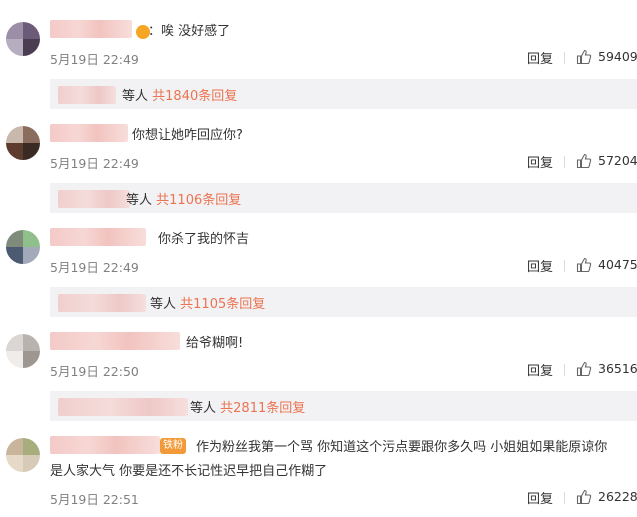 The height and width of the screenshot is (517, 637). I want to click on reply-thread: 等人 共1840条回复, so click(343, 94).